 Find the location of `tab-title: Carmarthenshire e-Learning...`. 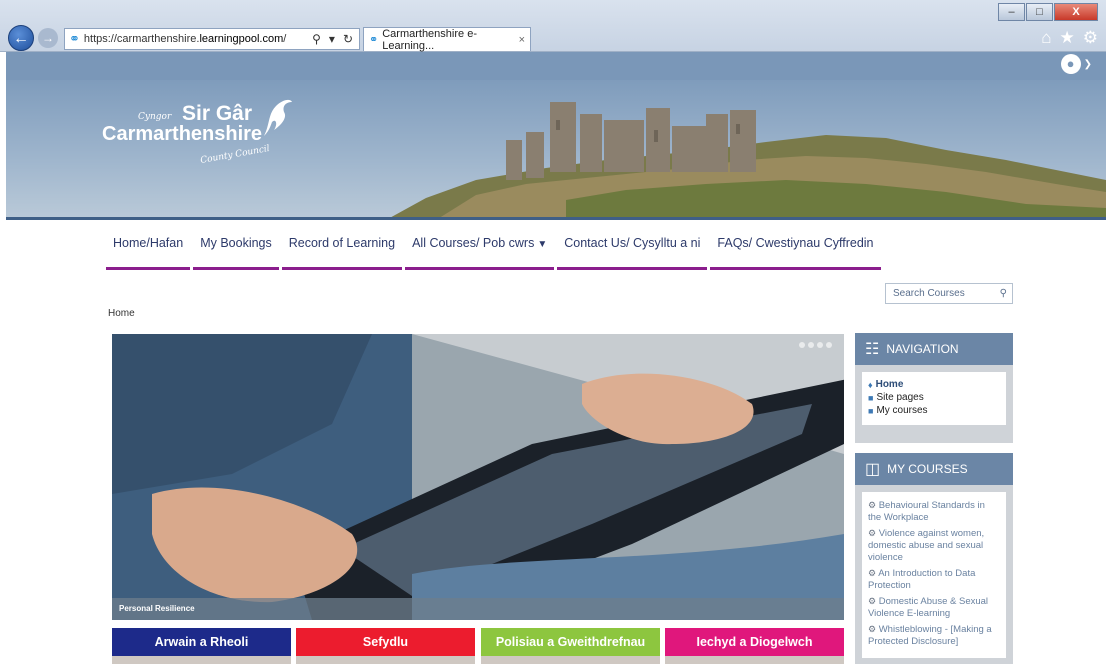

tab-title: Carmarthenshire e-Learning... is located at coordinates (429, 39).